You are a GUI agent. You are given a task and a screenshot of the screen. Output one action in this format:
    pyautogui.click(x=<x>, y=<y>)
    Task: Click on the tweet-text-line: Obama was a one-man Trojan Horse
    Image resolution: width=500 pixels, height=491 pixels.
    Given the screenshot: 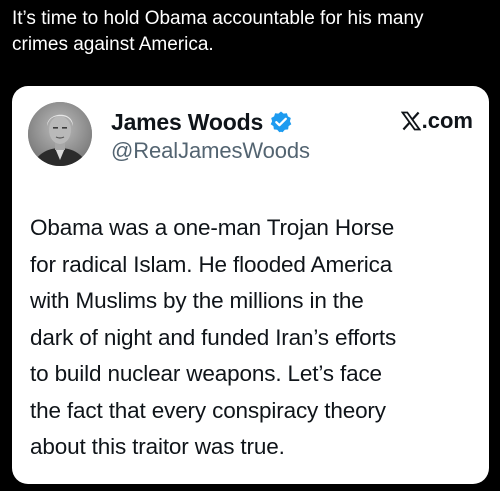 What is the action you would take?
    pyautogui.click(x=212, y=227)
    